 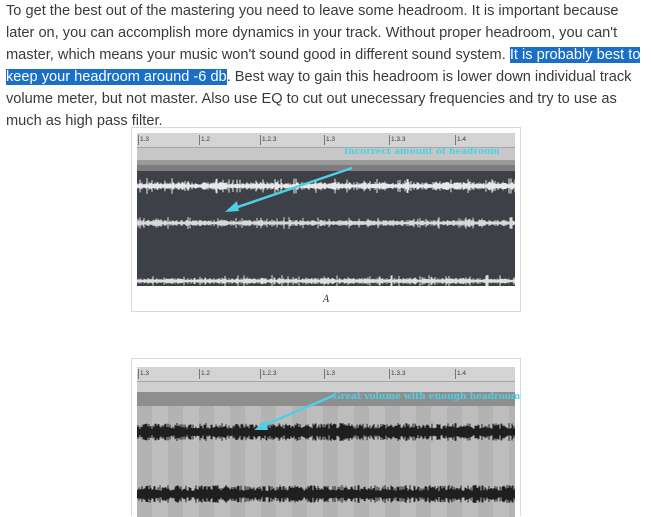 I want to click on annotation-incorrect-headroom: Incorrect amount of headroom, so click(x=422, y=152).